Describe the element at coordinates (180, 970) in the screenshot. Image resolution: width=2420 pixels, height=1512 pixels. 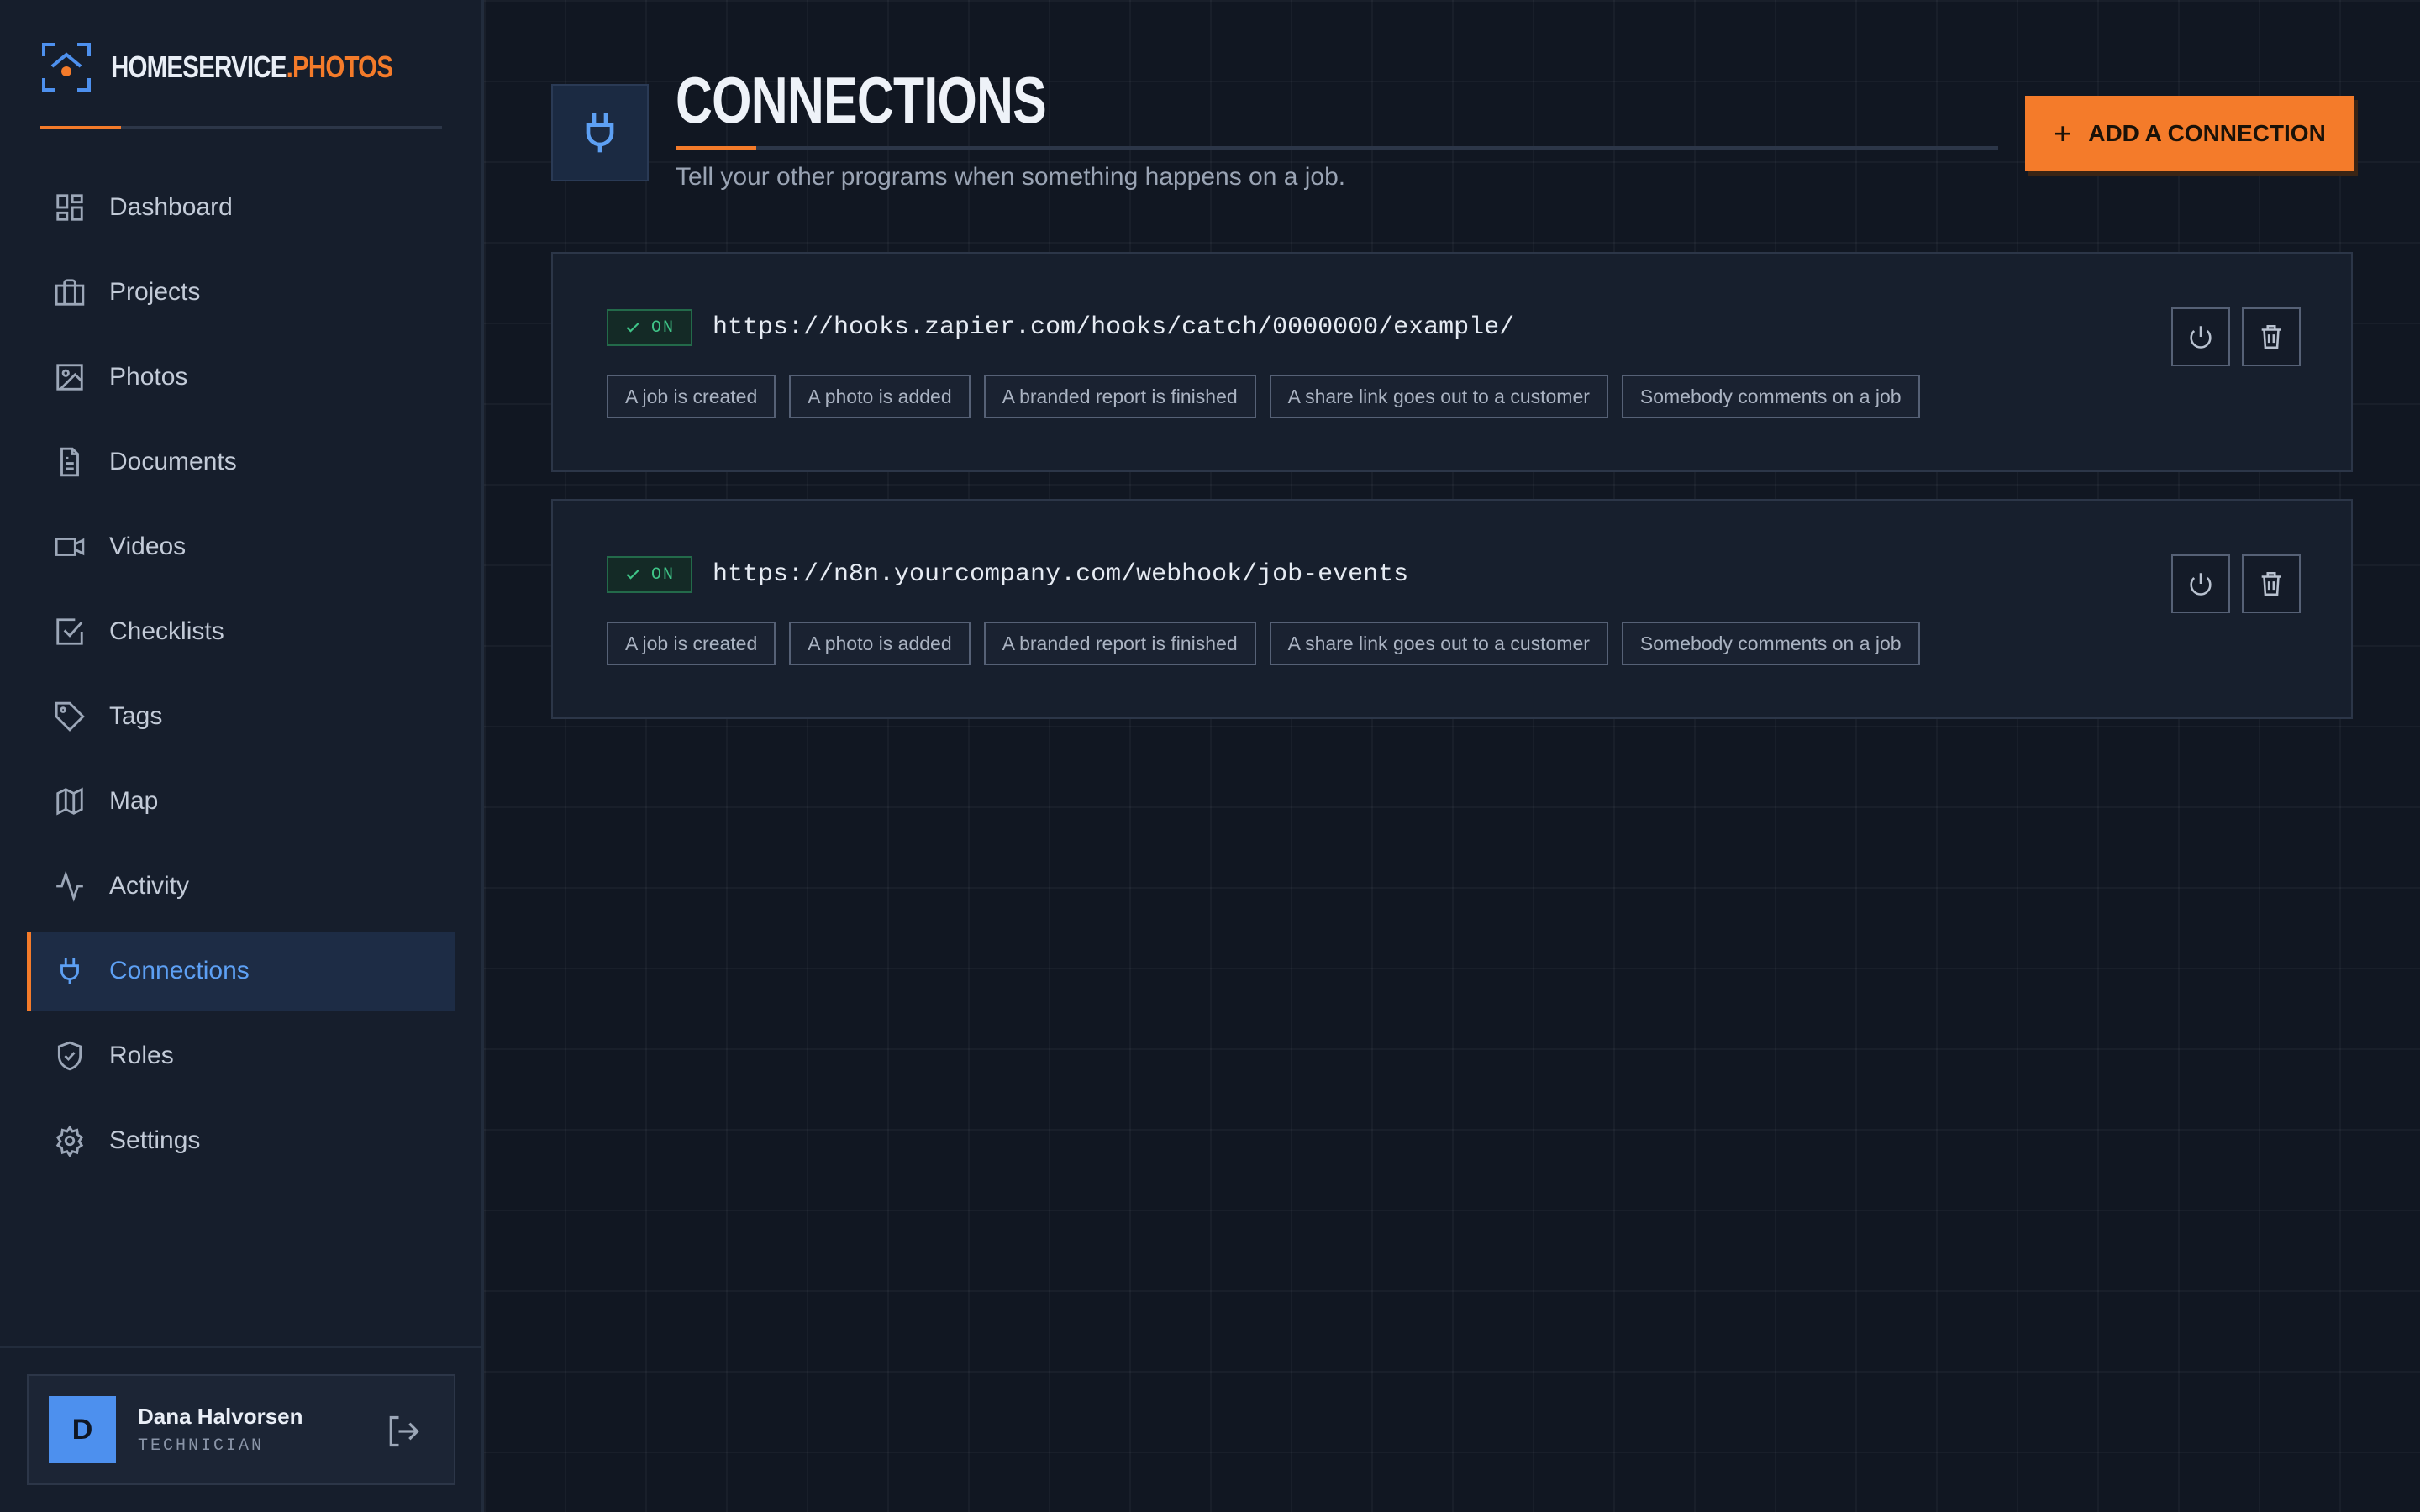
I see `sidebar-item-label: Connections` at that location.